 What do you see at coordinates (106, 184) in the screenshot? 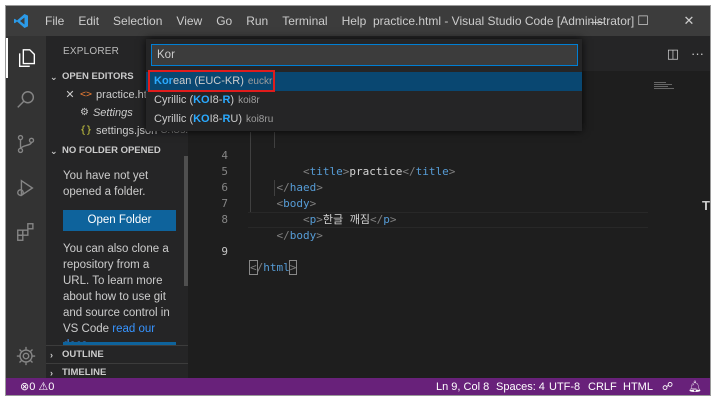
I see `no-folder-message: You have not yet opened a folder.` at bounding box center [106, 184].